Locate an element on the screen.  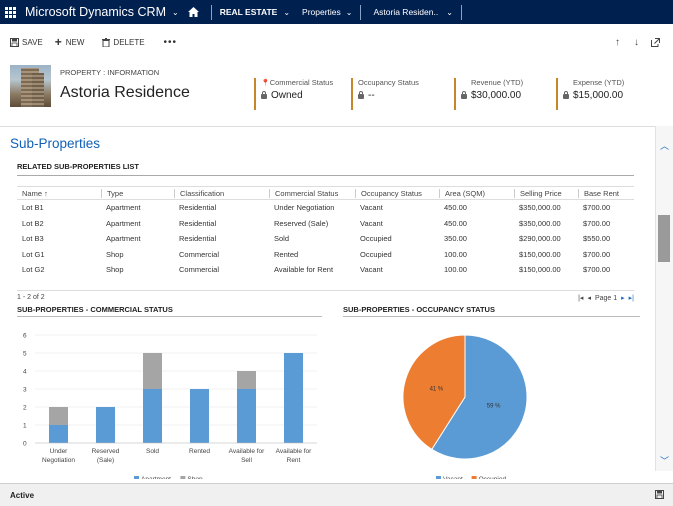
table-cell: Lot B3 is located at coordinates (59, 238).